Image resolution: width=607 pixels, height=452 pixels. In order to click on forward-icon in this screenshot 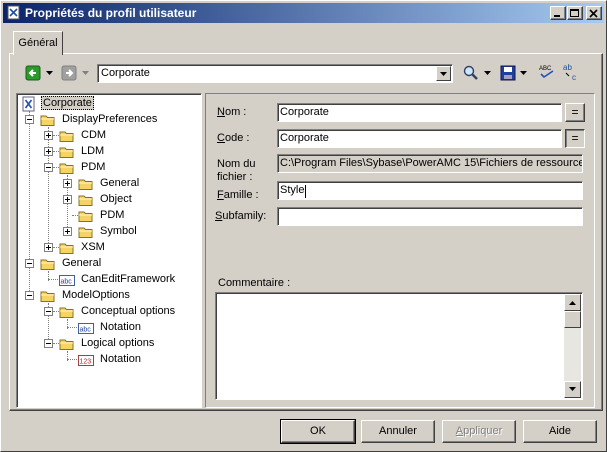, I will do `click(69, 73)`.